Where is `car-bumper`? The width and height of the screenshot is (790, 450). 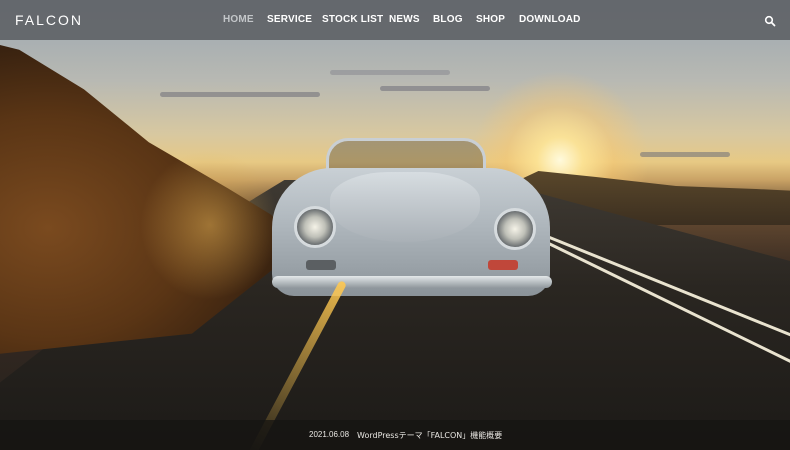 car-bumper is located at coordinates (412, 282).